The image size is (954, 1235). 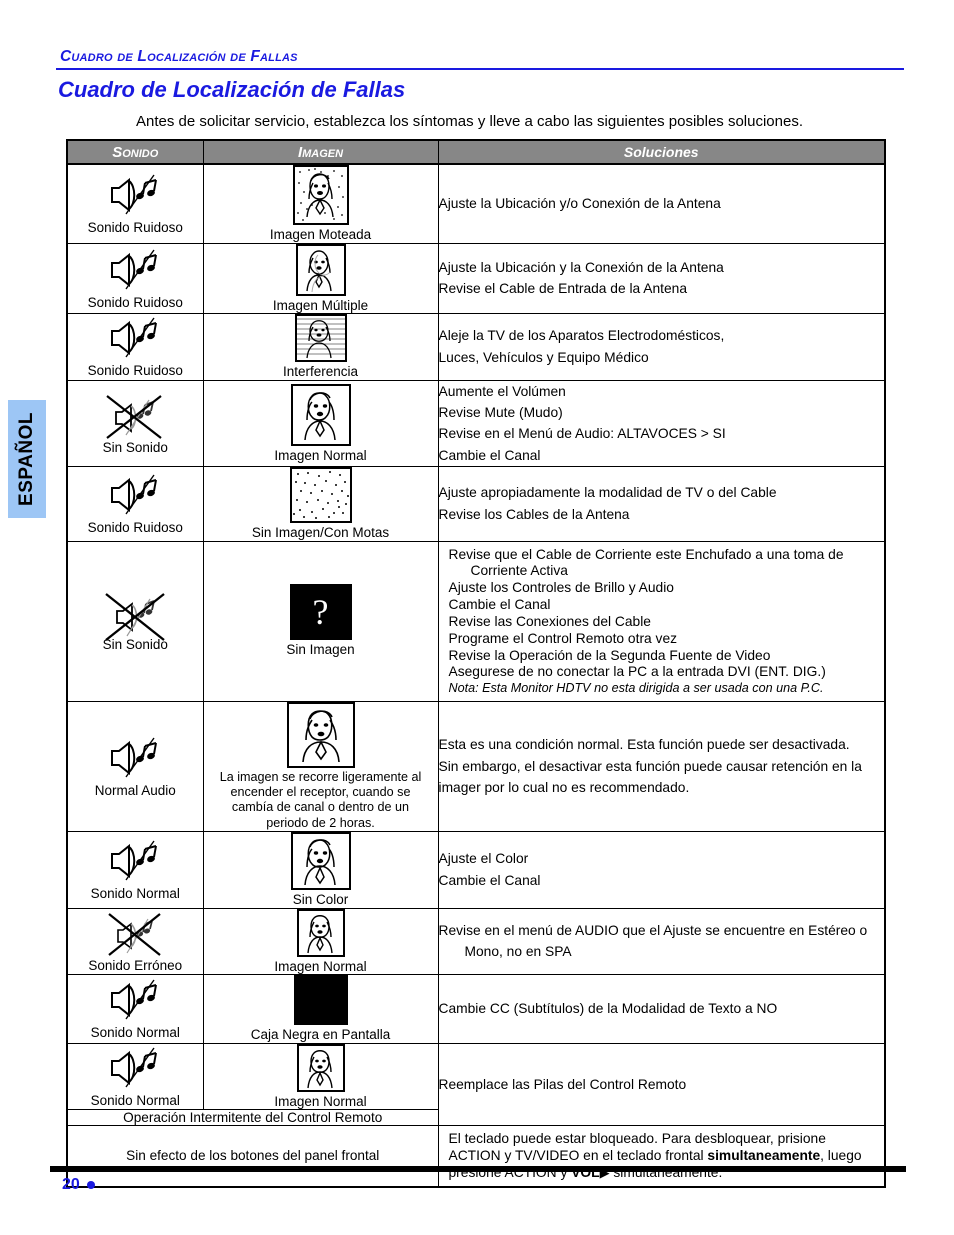 What do you see at coordinates (563, 289) in the screenshot?
I see `solution-line: Revise el Cable de Entrada de la Antena` at bounding box center [563, 289].